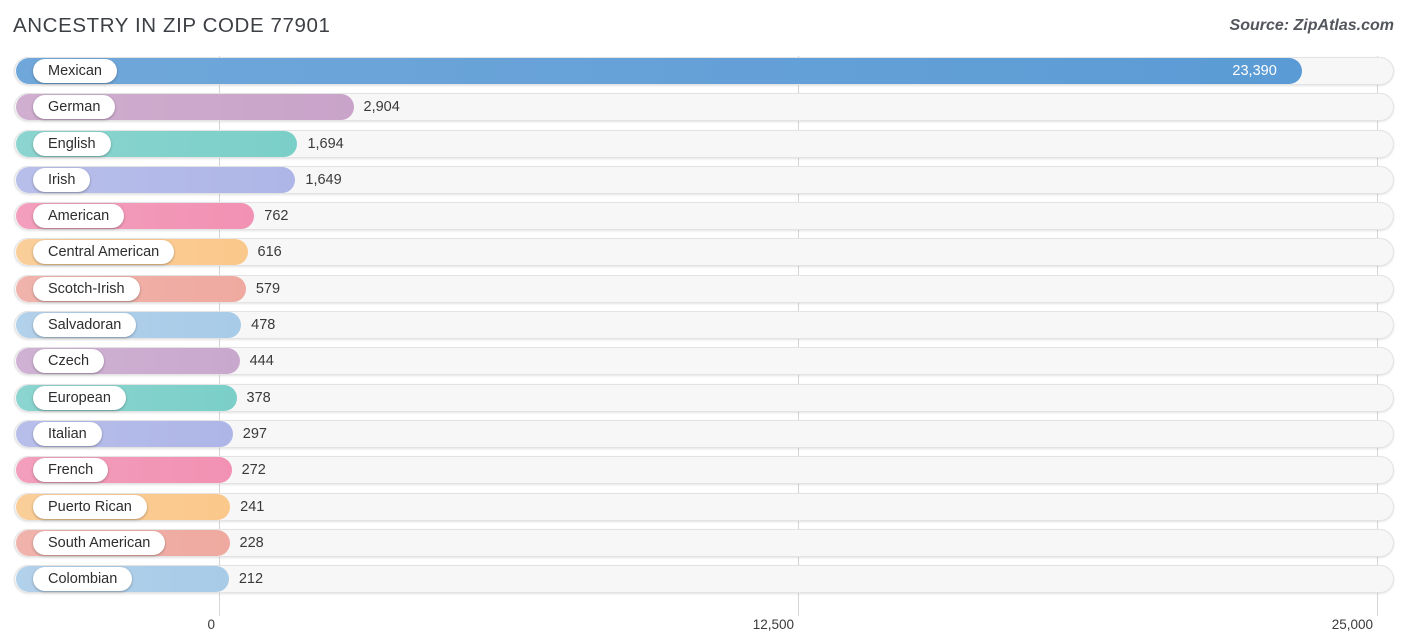  What do you see at coordinates (261, 361) in the screenshot?
I see `bar-value-label: 444` at bounding box center [261, 361].